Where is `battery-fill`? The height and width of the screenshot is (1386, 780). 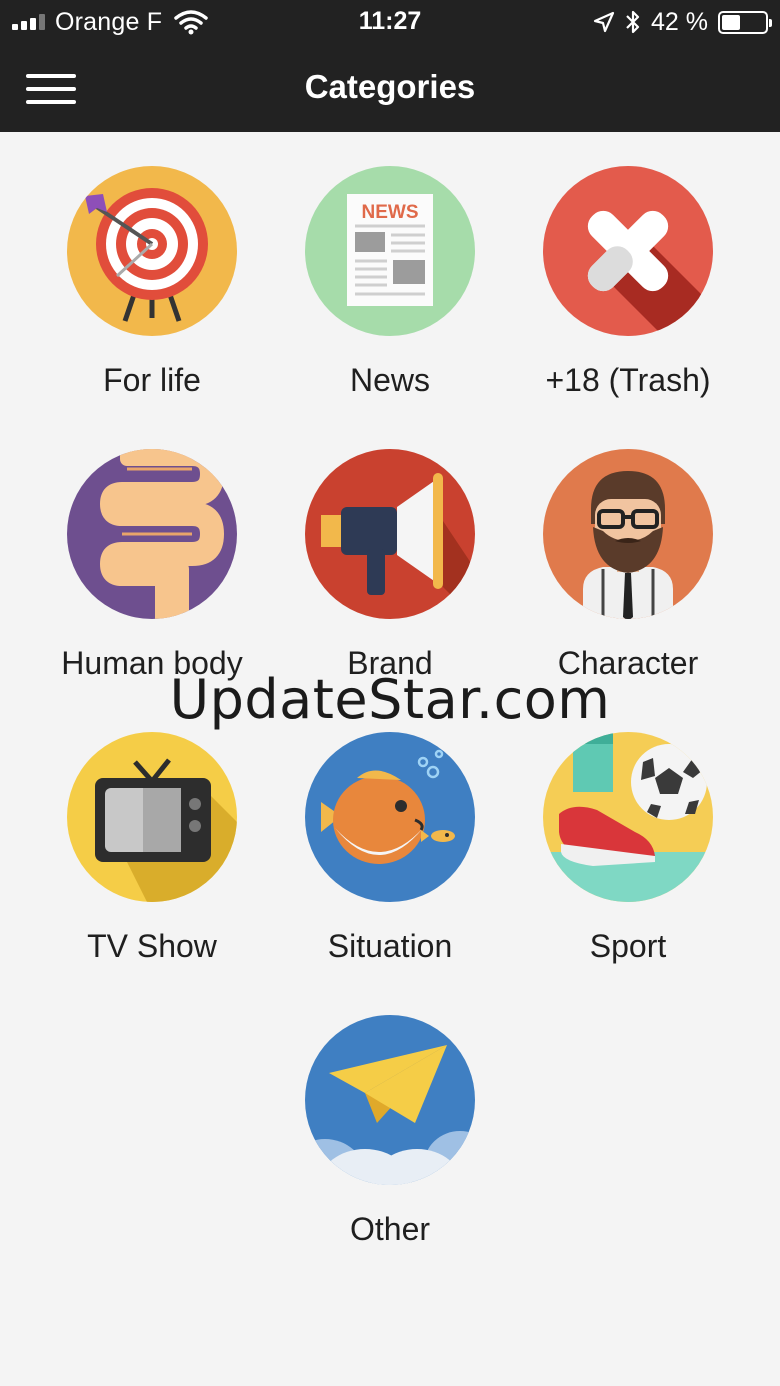
battery-fill is located at coordinates (731, 22).